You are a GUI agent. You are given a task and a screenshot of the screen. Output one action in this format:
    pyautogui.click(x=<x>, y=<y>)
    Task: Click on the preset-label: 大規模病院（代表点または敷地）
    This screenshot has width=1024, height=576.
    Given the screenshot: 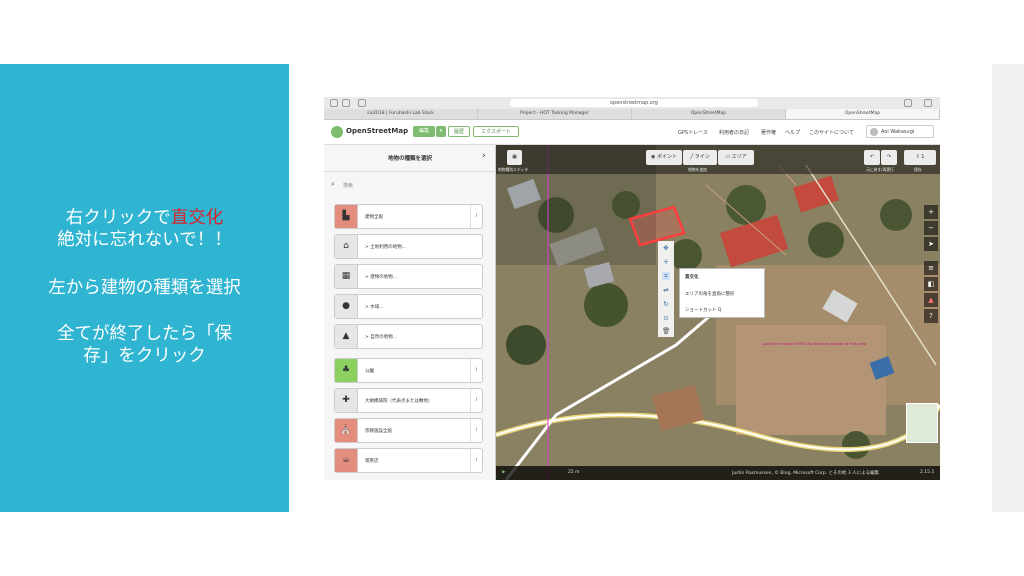 What is the action you would take?
    pyautogui.click(x=399, y=401)
    